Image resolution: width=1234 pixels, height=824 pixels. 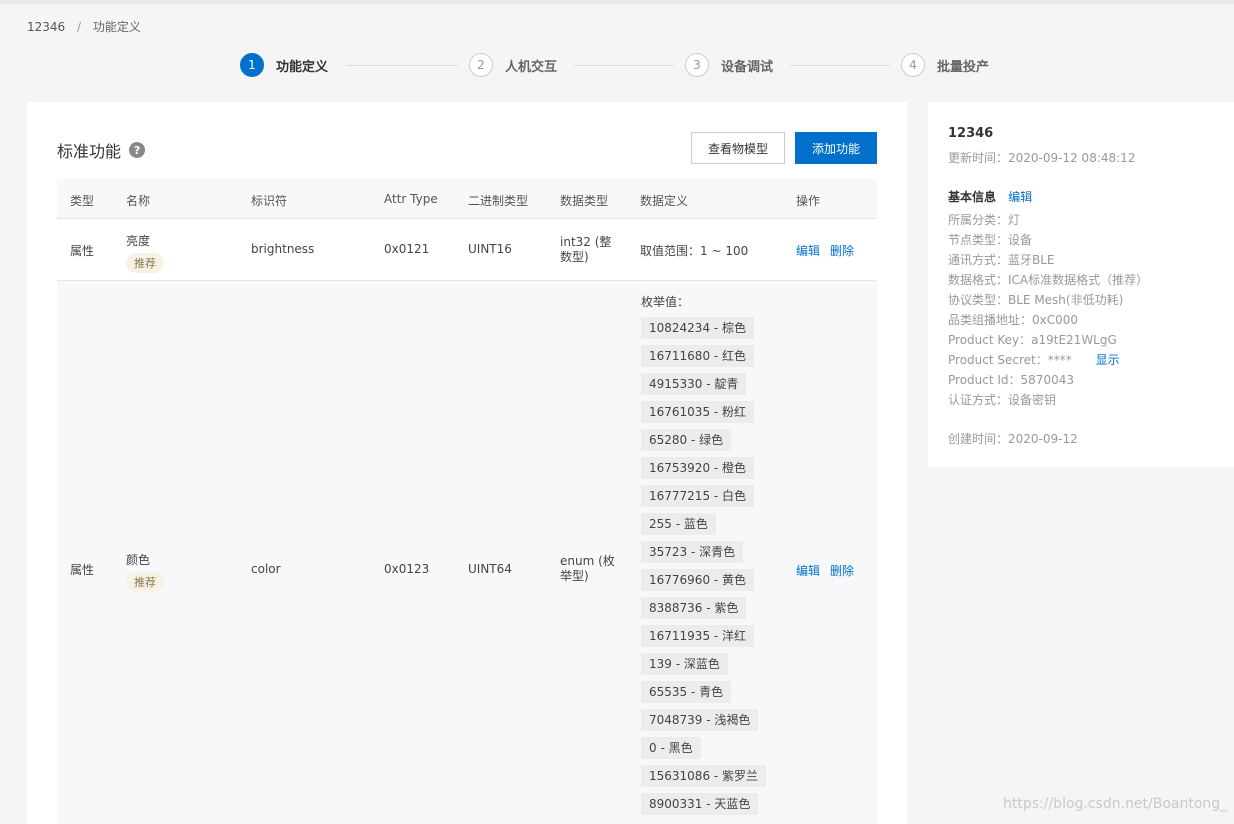 What do you see at coordinates (1115, 804) in the screenshot?
I see `watermark: https://blog.csdn.net/Boantong_` at bounding box center [1115, 804].